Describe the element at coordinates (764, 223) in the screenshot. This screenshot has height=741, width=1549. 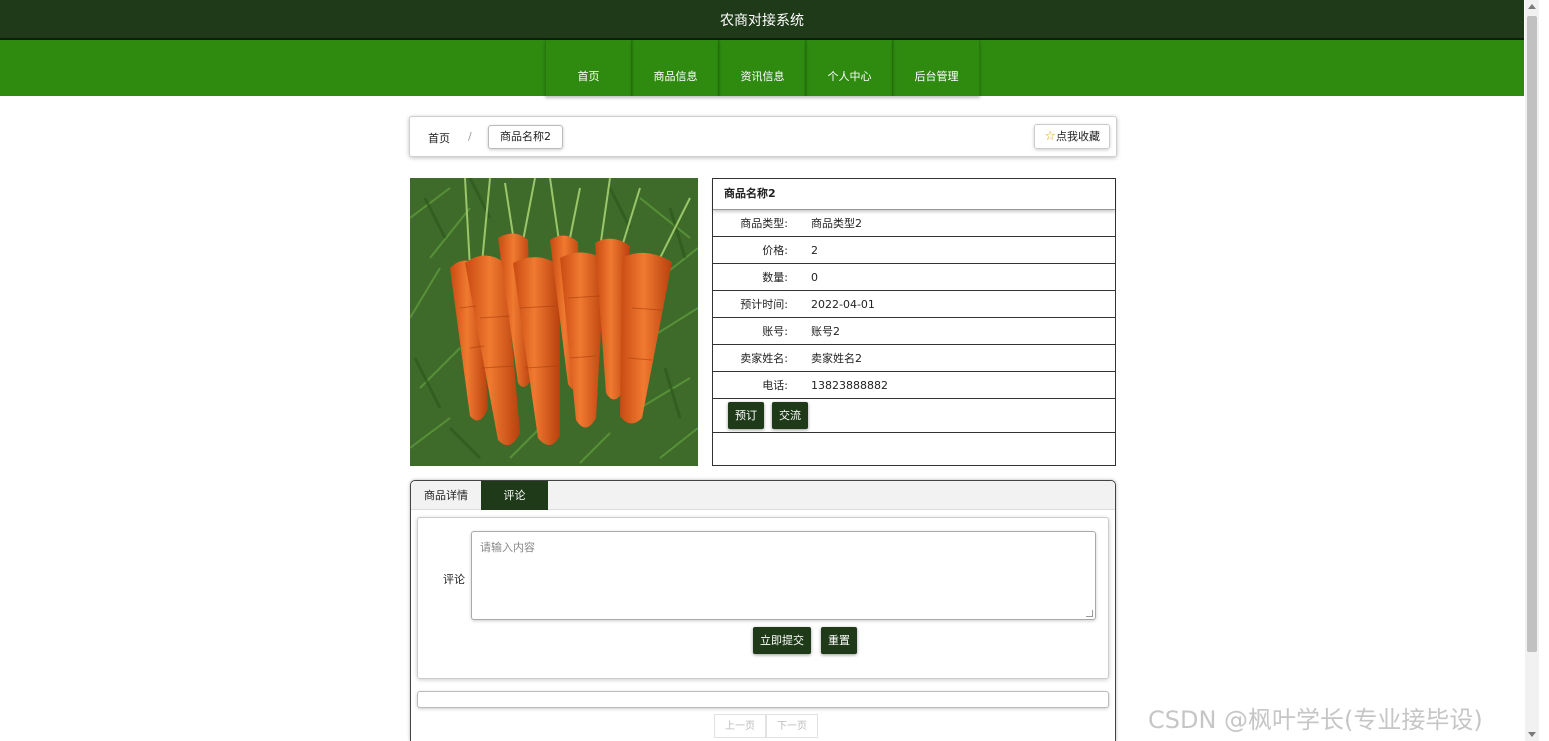
I see `field-label: 商品类型:` at that location.